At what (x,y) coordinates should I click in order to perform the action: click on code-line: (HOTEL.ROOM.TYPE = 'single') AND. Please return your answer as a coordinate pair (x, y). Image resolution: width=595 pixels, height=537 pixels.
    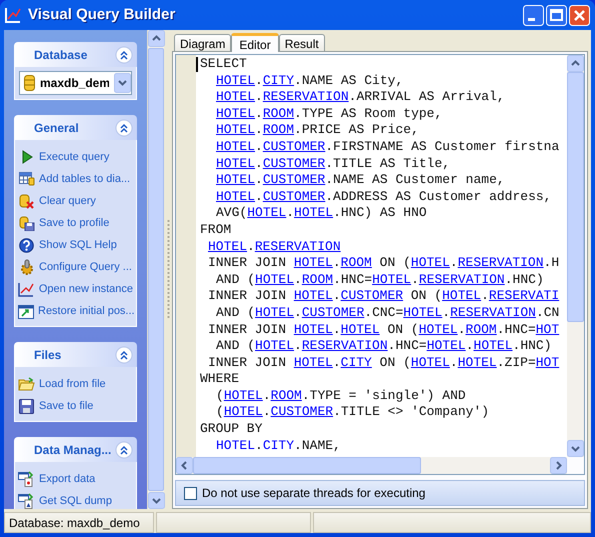
    Looking at the image, I should click on (341, 396).